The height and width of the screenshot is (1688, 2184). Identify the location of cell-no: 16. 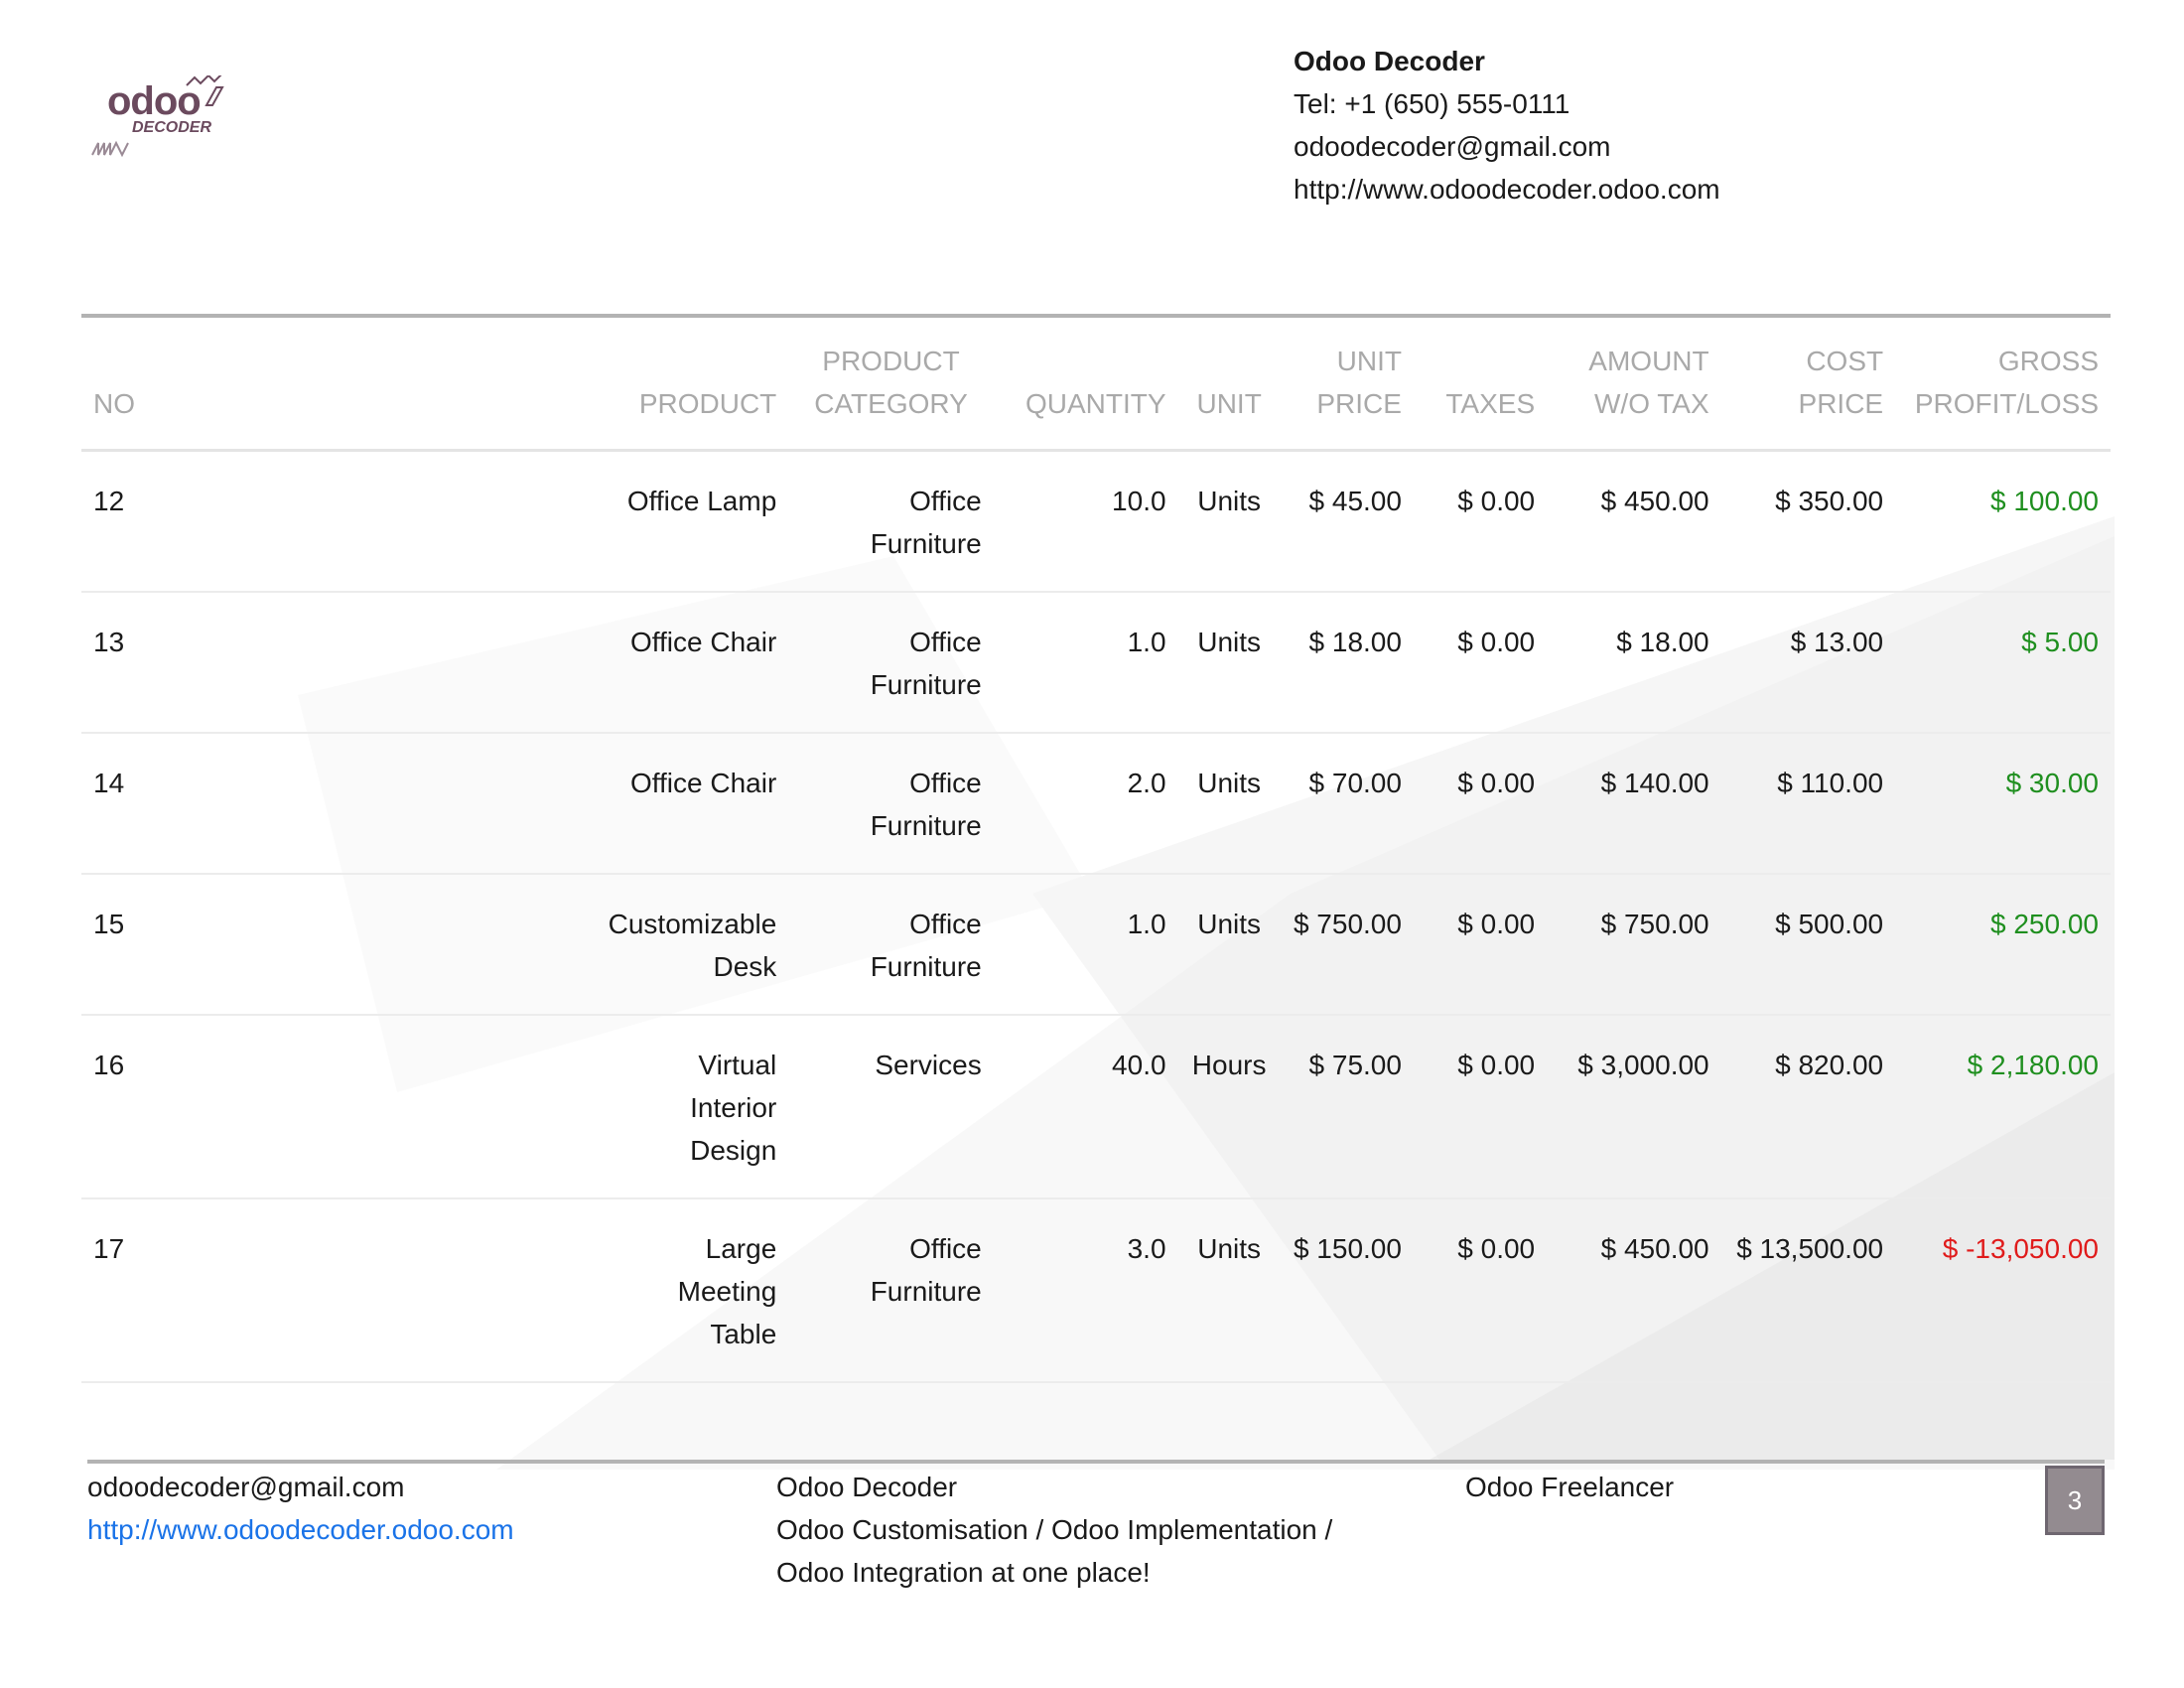
(153, 1107).